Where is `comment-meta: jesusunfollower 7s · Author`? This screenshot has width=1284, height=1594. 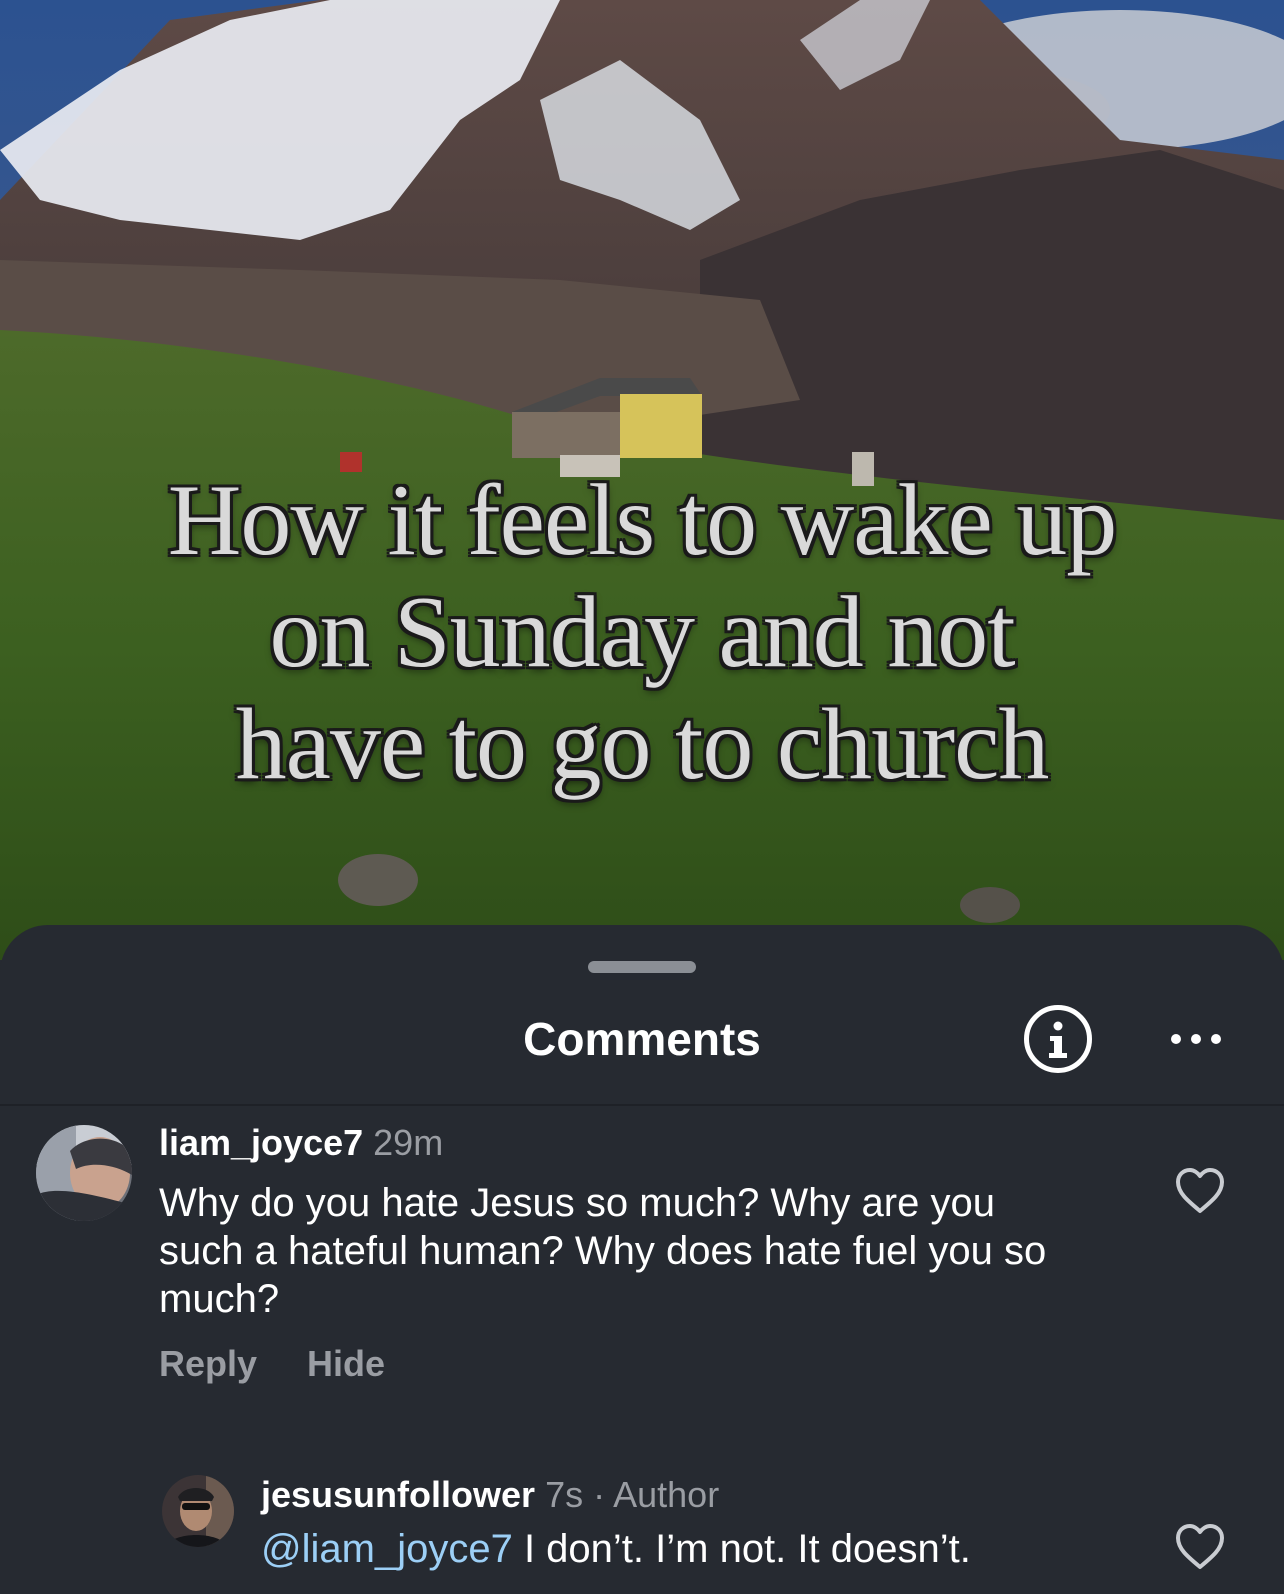
comment-meta: jesusunfollower 7s · Author is located at coordinates (490, 1495).